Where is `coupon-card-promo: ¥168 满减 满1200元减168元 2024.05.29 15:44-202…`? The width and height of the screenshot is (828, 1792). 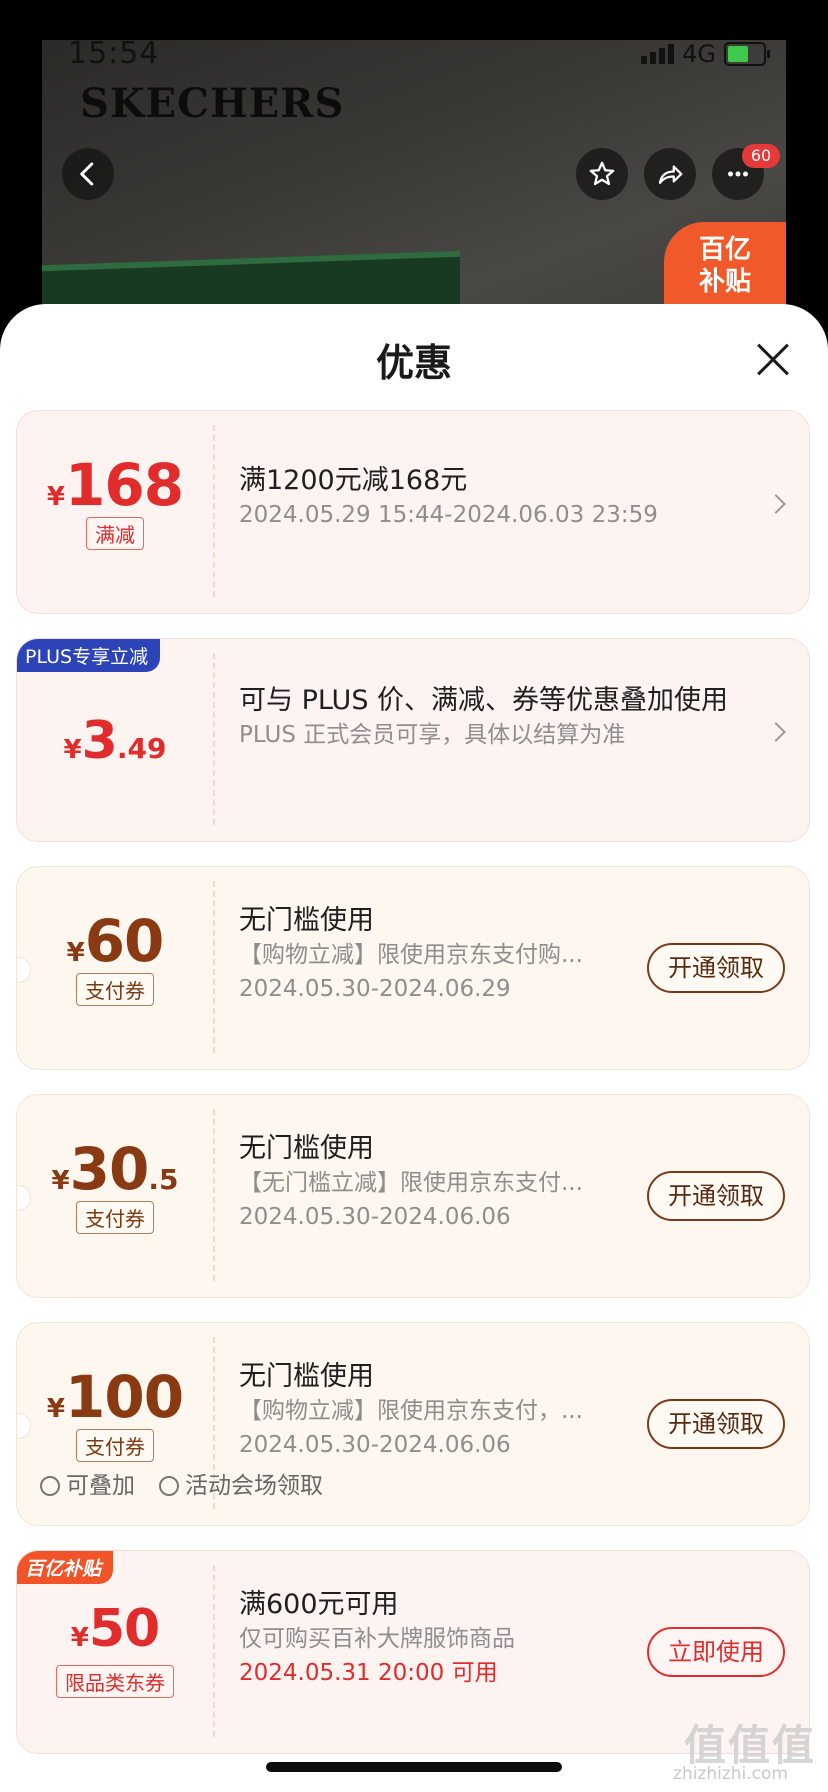
coupon-card-promo: ¥168 满减 满1200元减168元 2024.05.29 15:44-202… is located at coordinates (413, 512).